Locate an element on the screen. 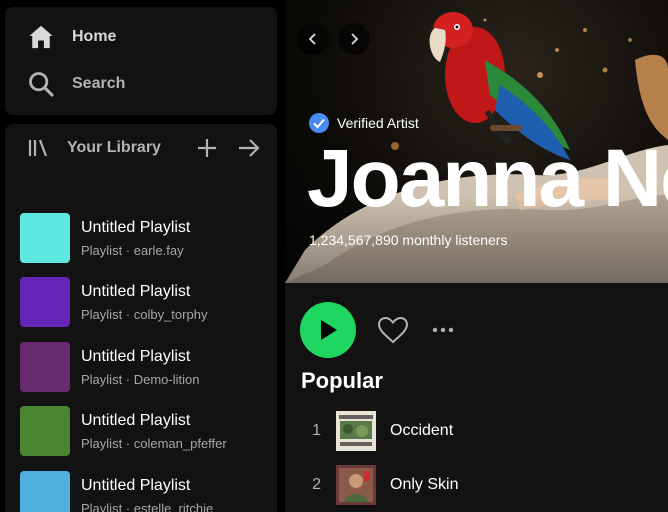 The image size is (668, 512). playlist-meta: Playlist · coleman_pfeffer is located at coordinates (154, 443).